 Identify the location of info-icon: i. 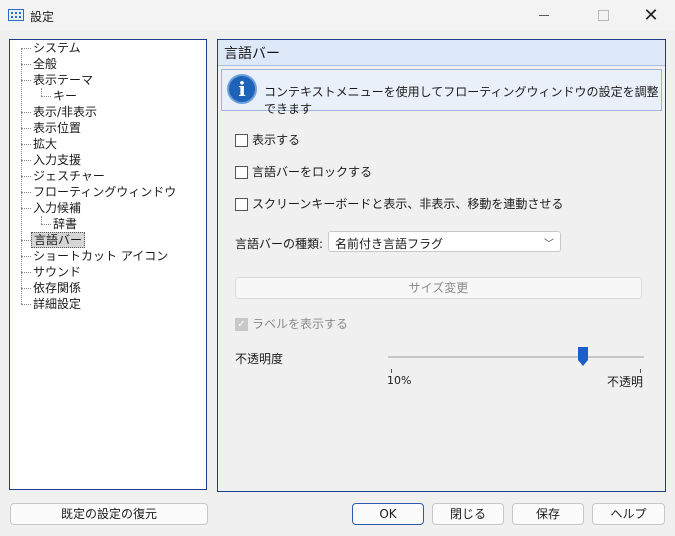
(242, 89).